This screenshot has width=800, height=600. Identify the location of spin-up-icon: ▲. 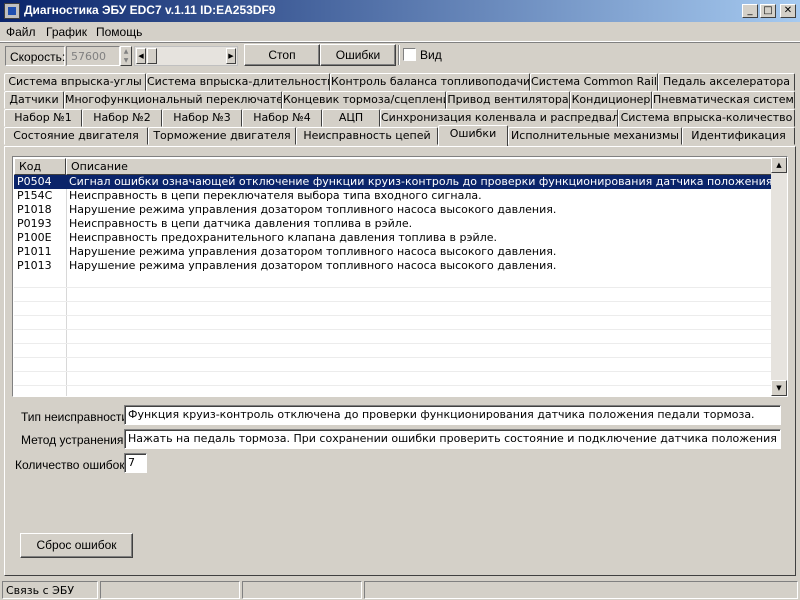
(126, 51).